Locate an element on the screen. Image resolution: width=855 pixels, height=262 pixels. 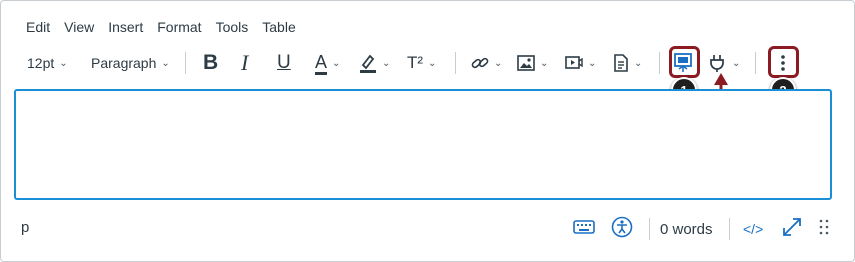
fullscreen-icon is located at coordinates (792, 229).